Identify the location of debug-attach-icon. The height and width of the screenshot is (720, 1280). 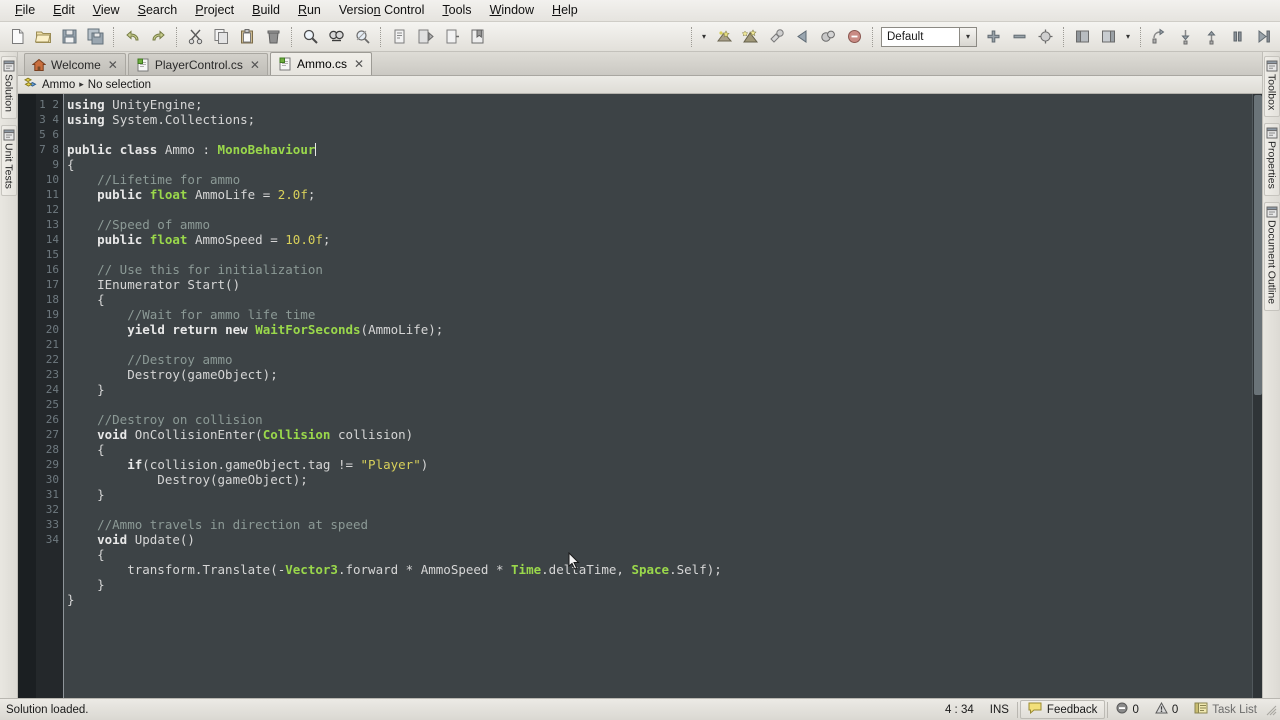
(776, 37).